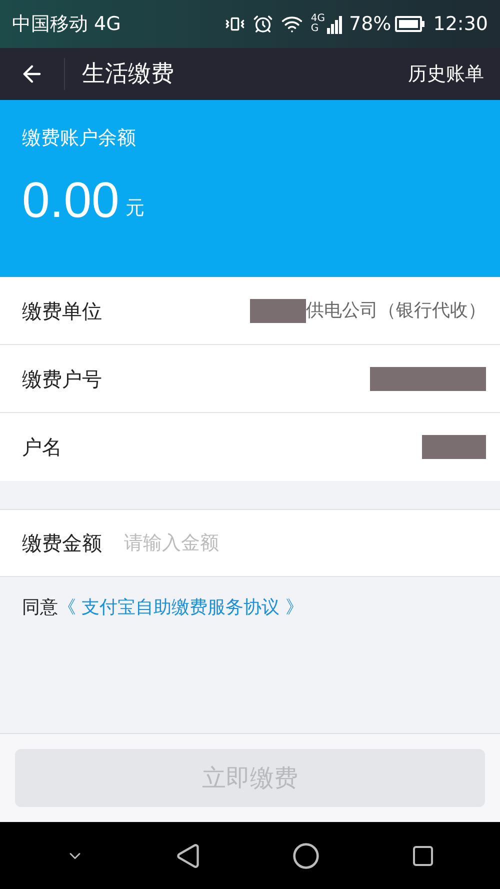  What do you see at coordinates (42, 447) in the screenshot?
I see `row-label: 户名` at bounding box center [42, 447].